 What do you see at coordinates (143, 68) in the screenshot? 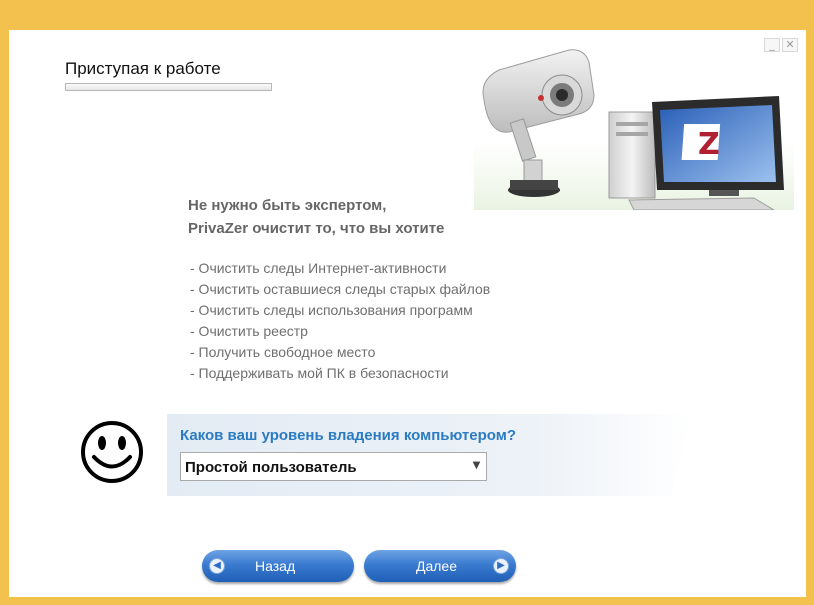
I see `page-title: Приступая к работе` at bounding box center [143, 68].